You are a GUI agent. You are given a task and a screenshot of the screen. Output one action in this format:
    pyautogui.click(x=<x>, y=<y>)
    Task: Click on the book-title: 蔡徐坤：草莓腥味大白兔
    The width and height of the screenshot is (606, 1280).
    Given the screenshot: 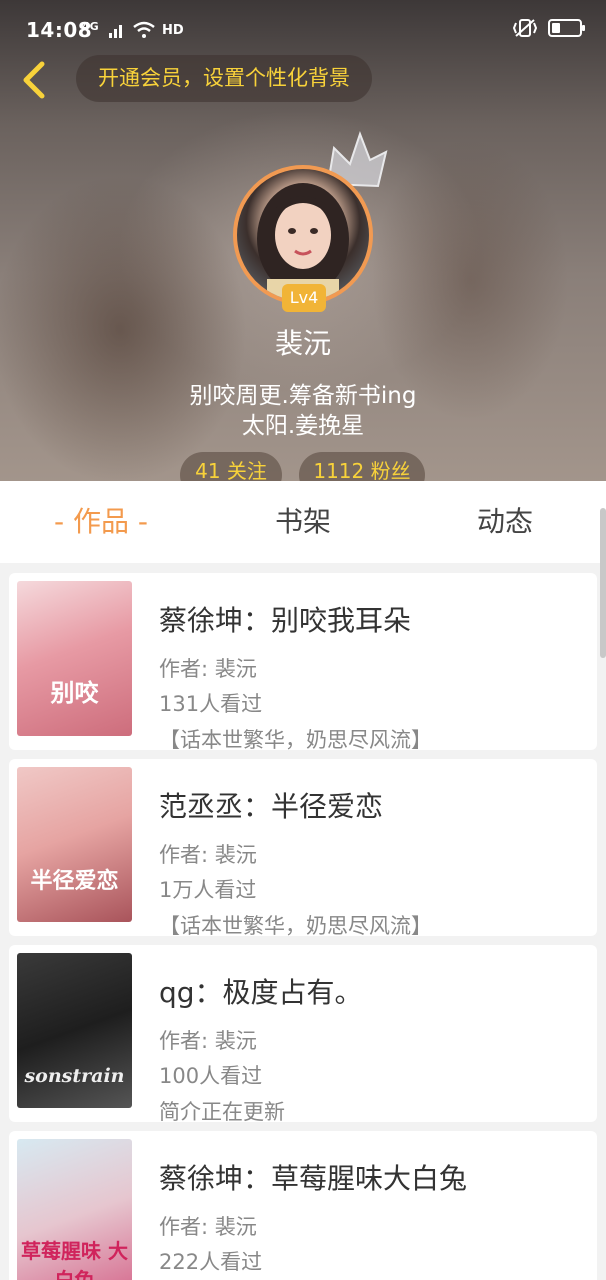 What is the action you would take?
    pyautogui.click(x=313, y=1178)
    